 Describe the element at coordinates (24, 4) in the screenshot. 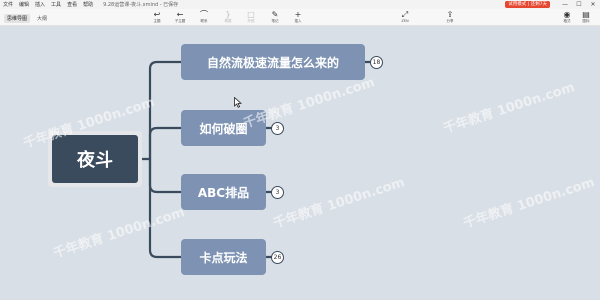

I see `menu-edit: 编辑` at that location.